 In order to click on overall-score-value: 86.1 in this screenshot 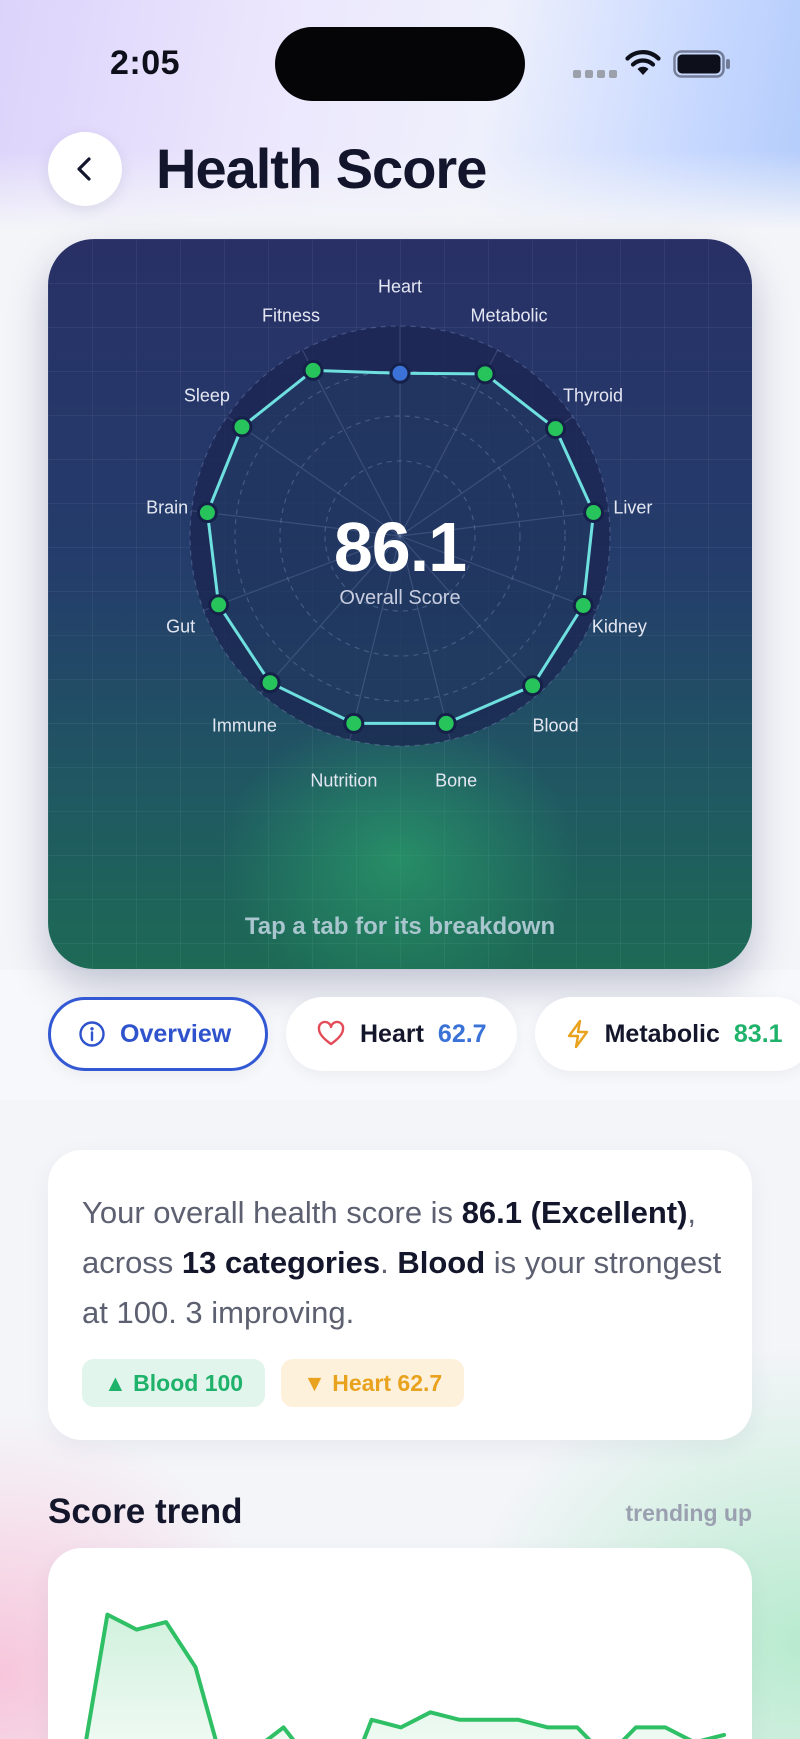, I will do `click(400, 547)`.